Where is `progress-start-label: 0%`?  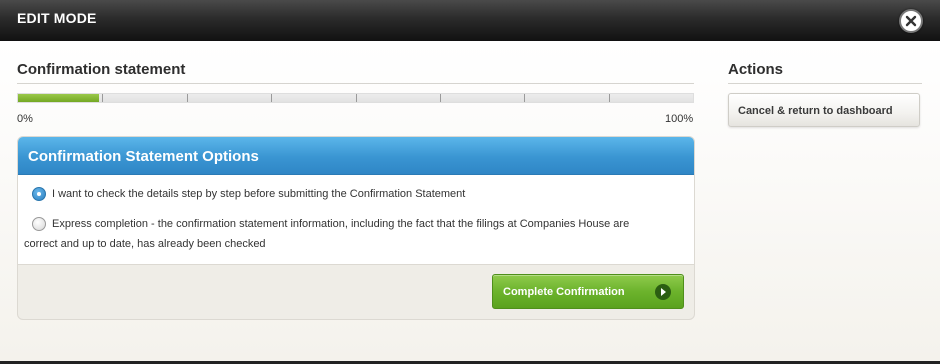 progress-start-label: 0% is located at coordinates (25, 119).